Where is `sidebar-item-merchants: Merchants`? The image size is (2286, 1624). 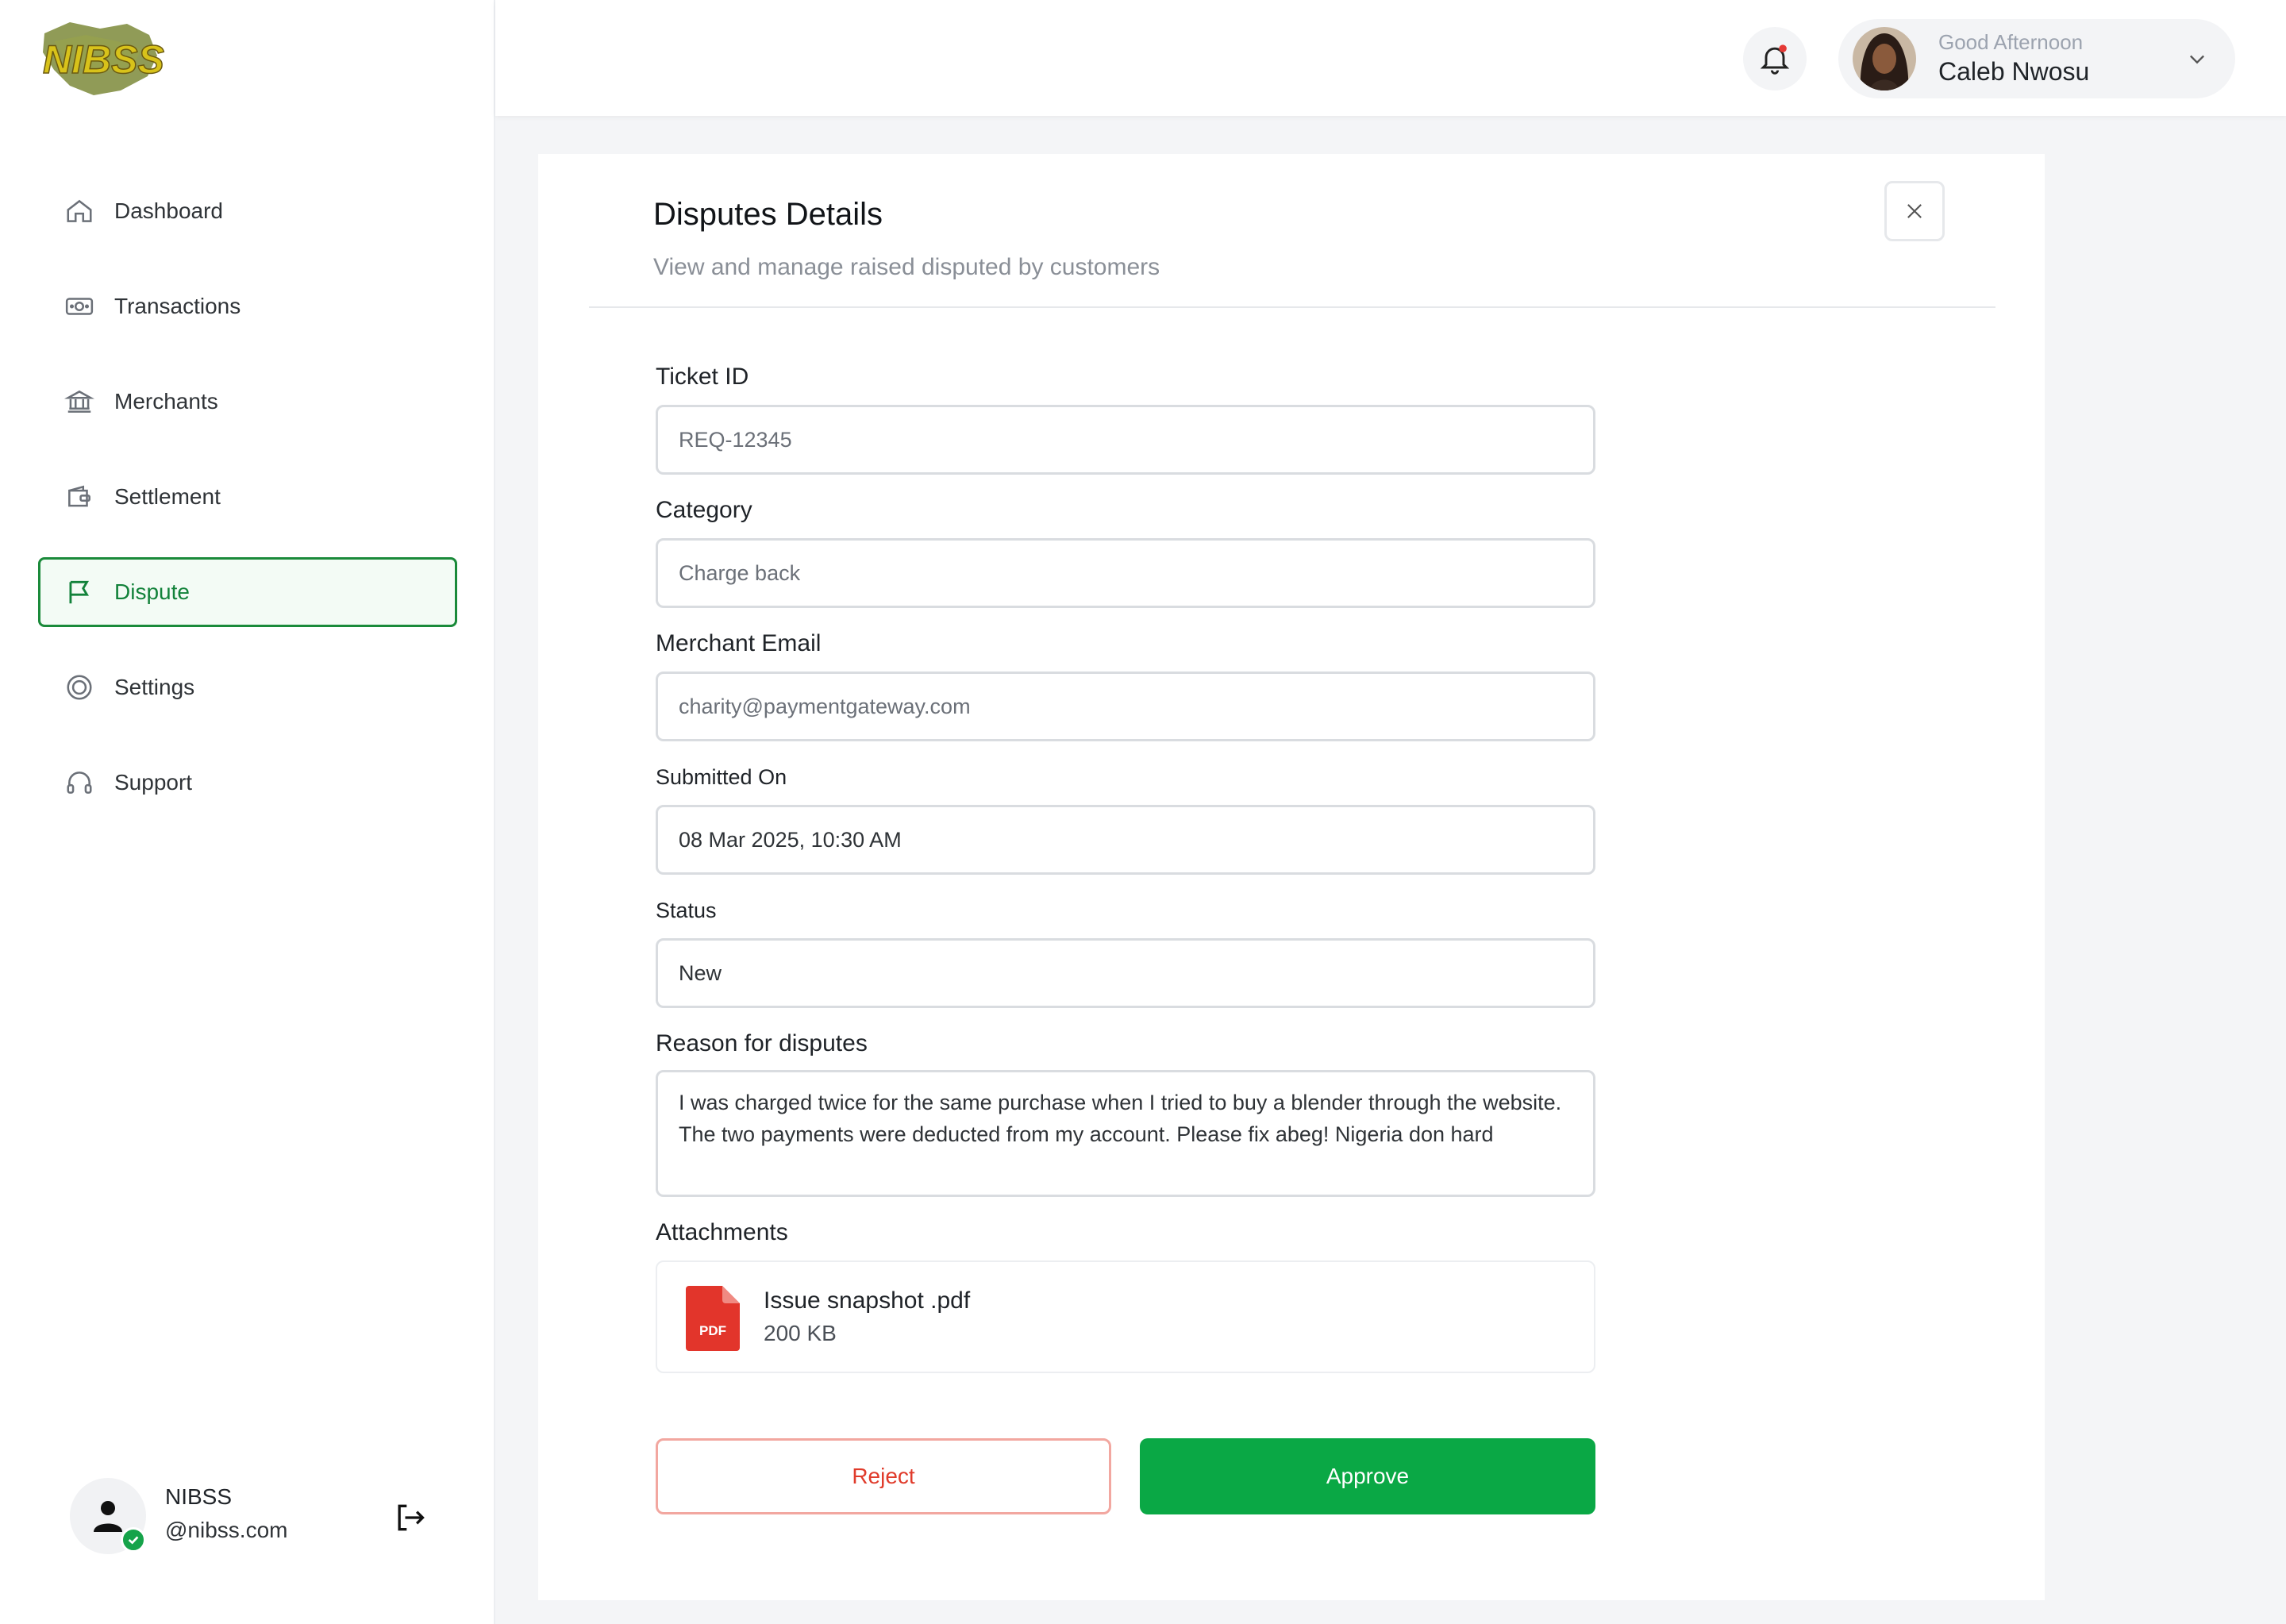
sidebar-item-merchants: Merchants is located at coordinates (247, 402).